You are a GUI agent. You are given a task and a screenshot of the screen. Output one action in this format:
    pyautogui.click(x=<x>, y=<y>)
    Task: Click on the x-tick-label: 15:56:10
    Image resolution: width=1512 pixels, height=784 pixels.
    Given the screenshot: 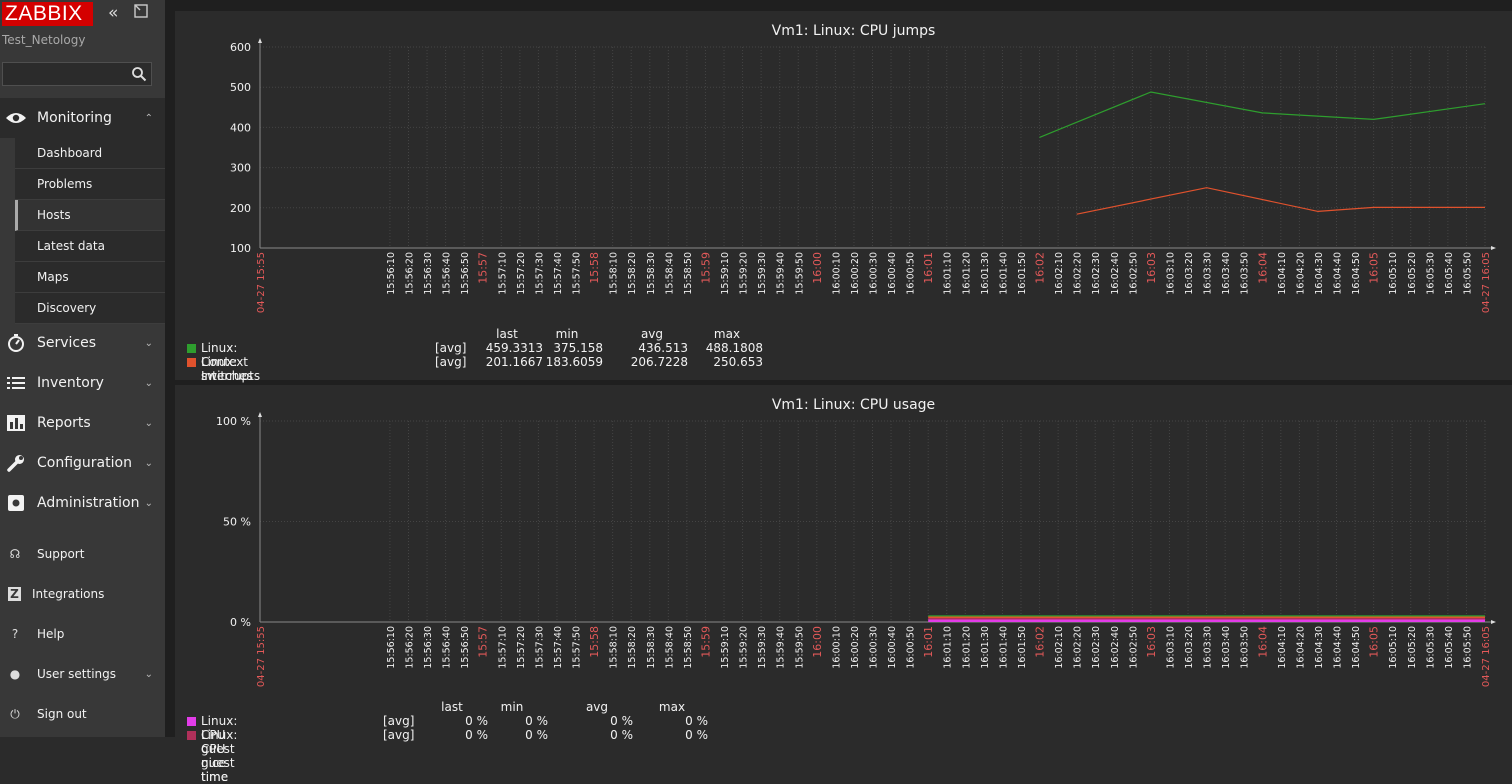 What is the action you would take?
    pyautogui.click(x=391, y=273)
    